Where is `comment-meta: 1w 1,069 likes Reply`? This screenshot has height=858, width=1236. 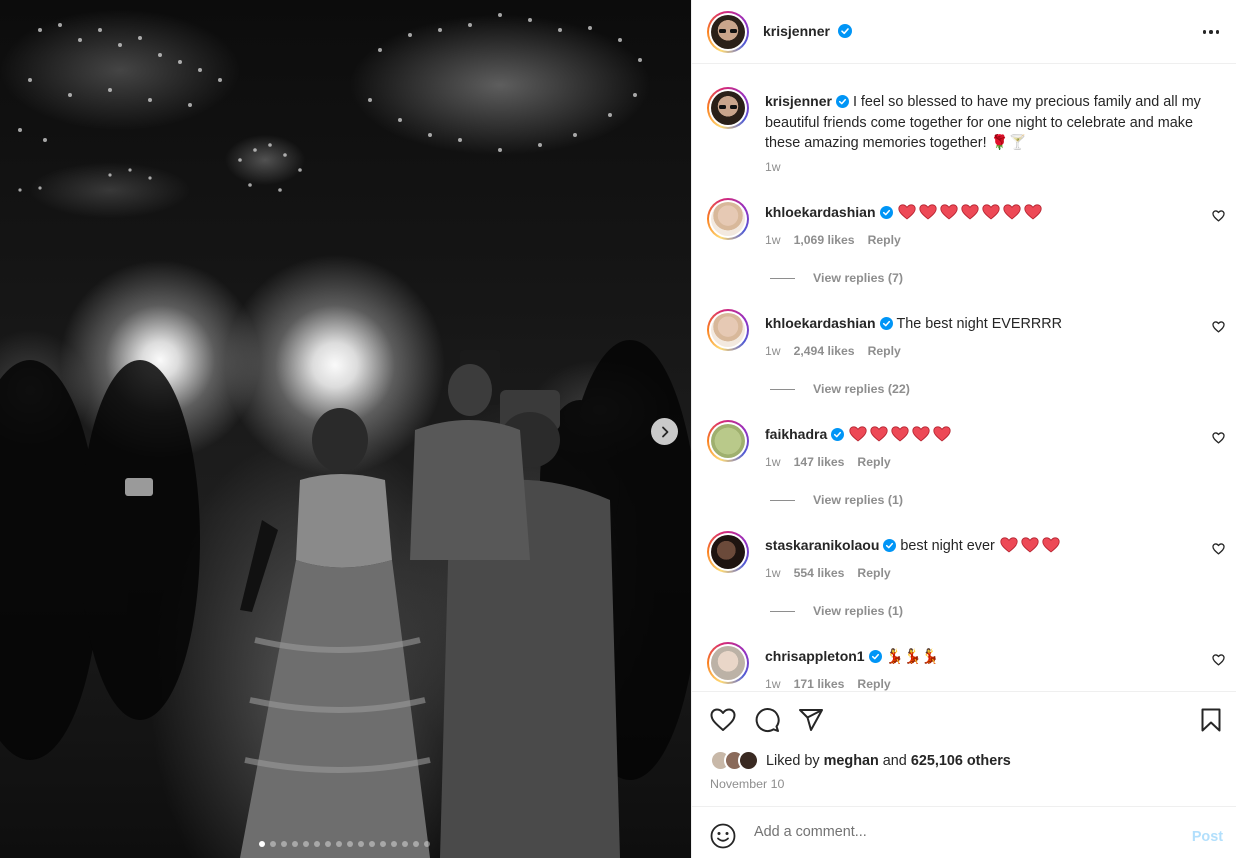 comment-meta: 1w 1,069 likes Reply is located at coordinates (833, 240).